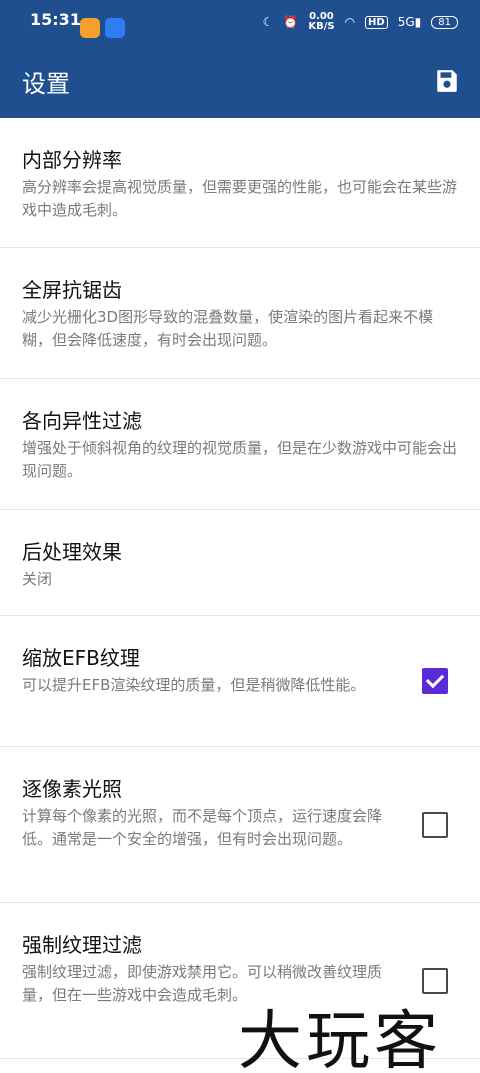  Describe the element at coordinates (194, 685) in the screenshot. I see `setting-description: 可以提升EFB渲染纹理的质量，但是稍微降低性能。` at that location.